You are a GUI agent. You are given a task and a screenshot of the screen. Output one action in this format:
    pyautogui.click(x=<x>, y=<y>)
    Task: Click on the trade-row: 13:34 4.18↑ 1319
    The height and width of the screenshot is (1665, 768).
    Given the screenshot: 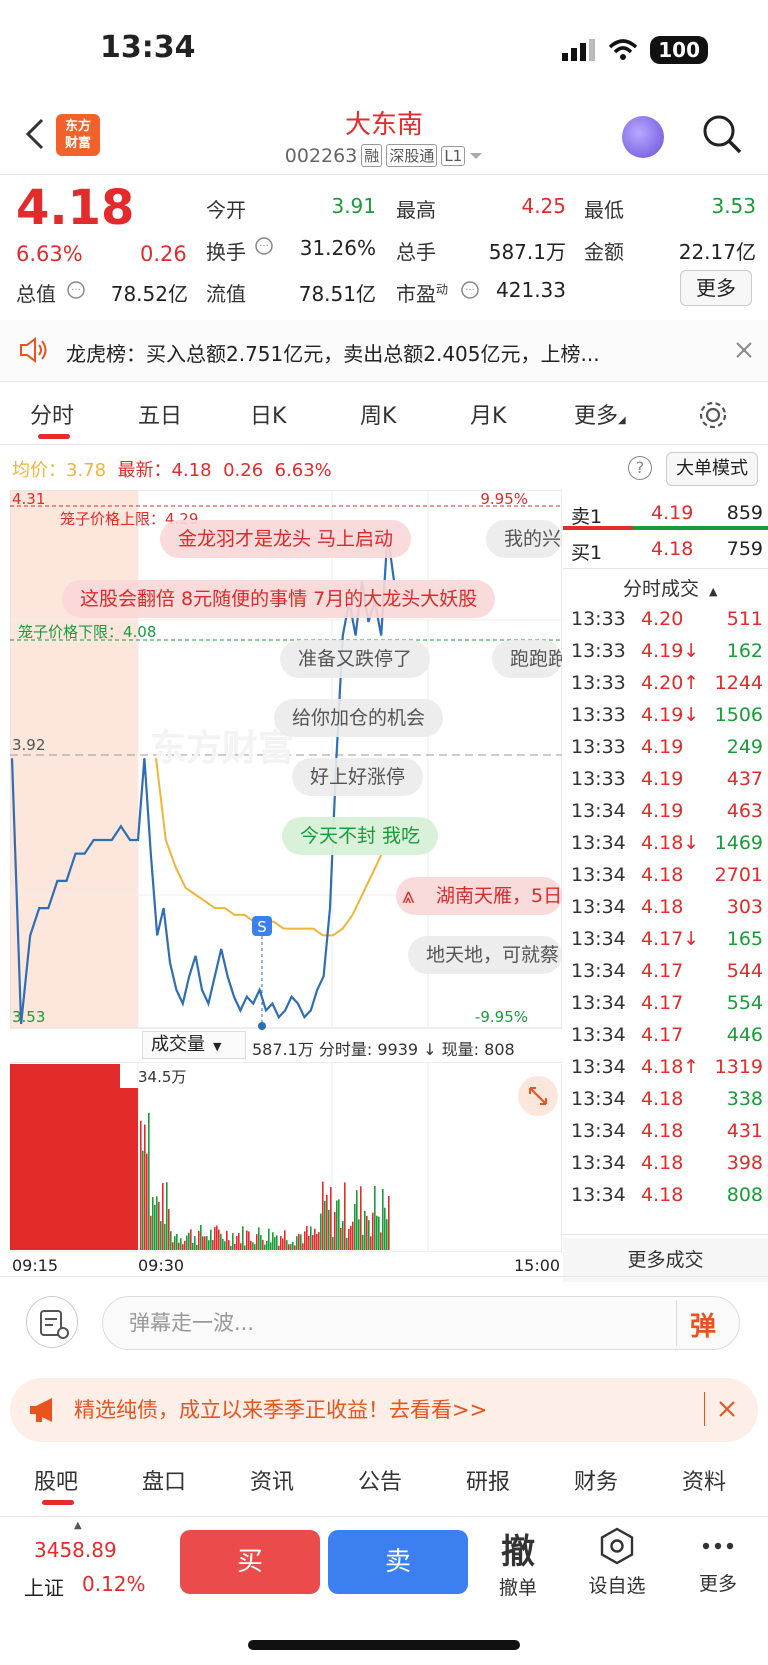 What is the action you would take?
    pyautogui.click(x=663, y=1067)
    